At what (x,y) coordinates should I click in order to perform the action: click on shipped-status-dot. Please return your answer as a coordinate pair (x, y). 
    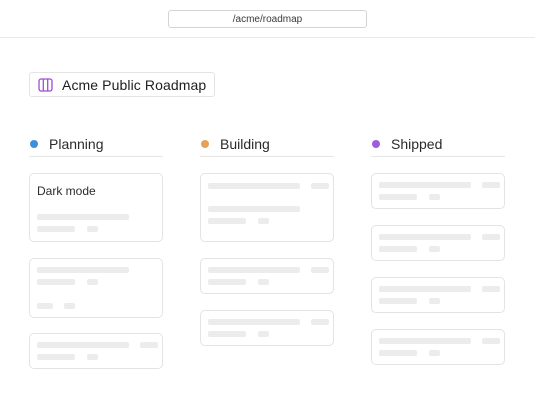
    Looking at the image, I should click on (376, 144).